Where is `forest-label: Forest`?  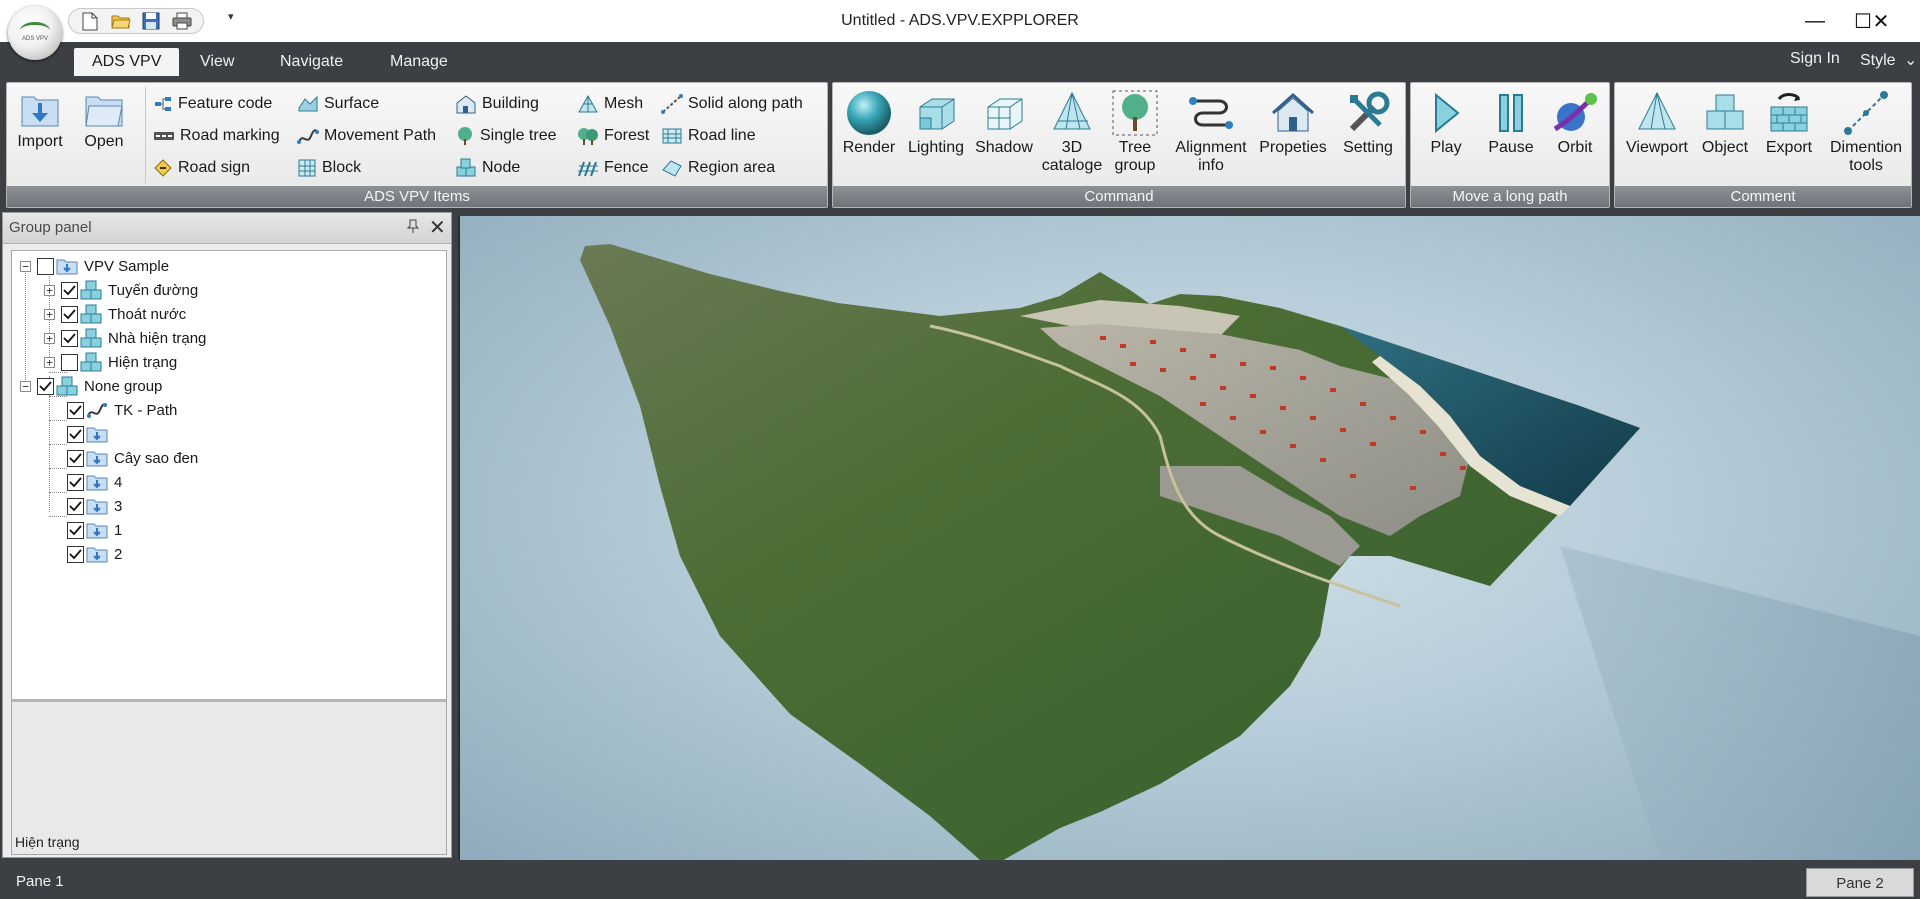 forest-label: Forest is located at coordinates (627, 135).